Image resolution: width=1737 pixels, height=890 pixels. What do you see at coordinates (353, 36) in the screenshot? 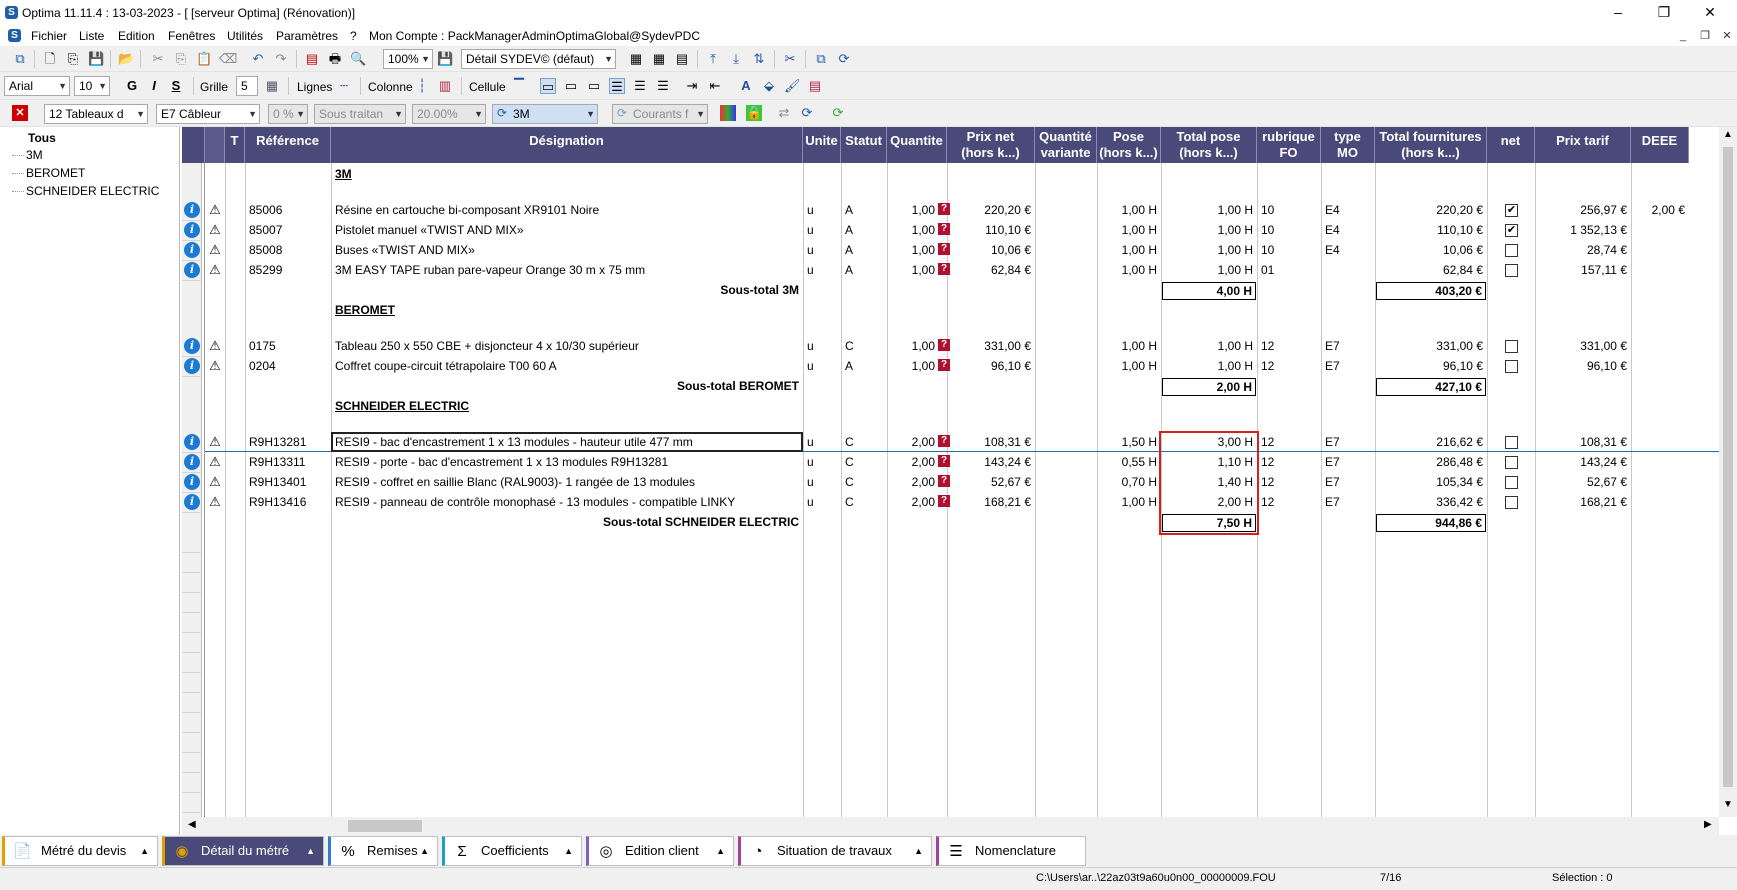
I see `menu-help: ?` at bounding box center [353, 36].